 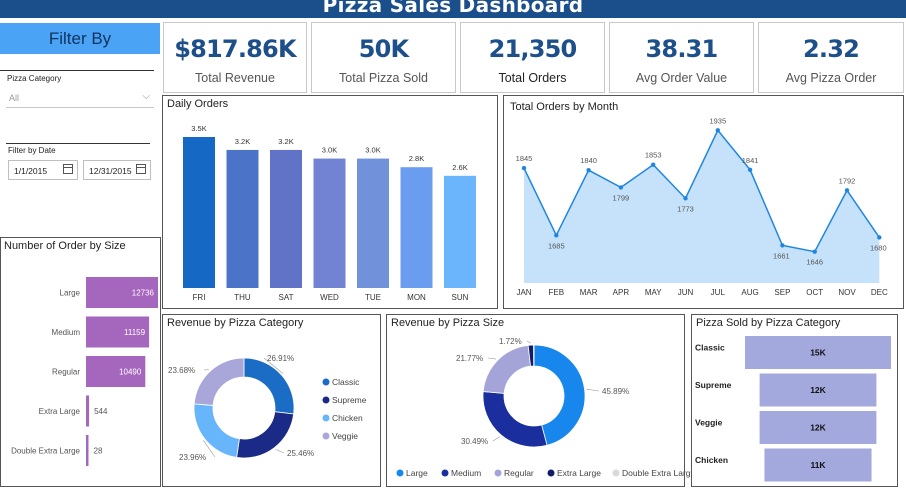 I want to click on month-value-label: 1935, so click(x=717, y=120).